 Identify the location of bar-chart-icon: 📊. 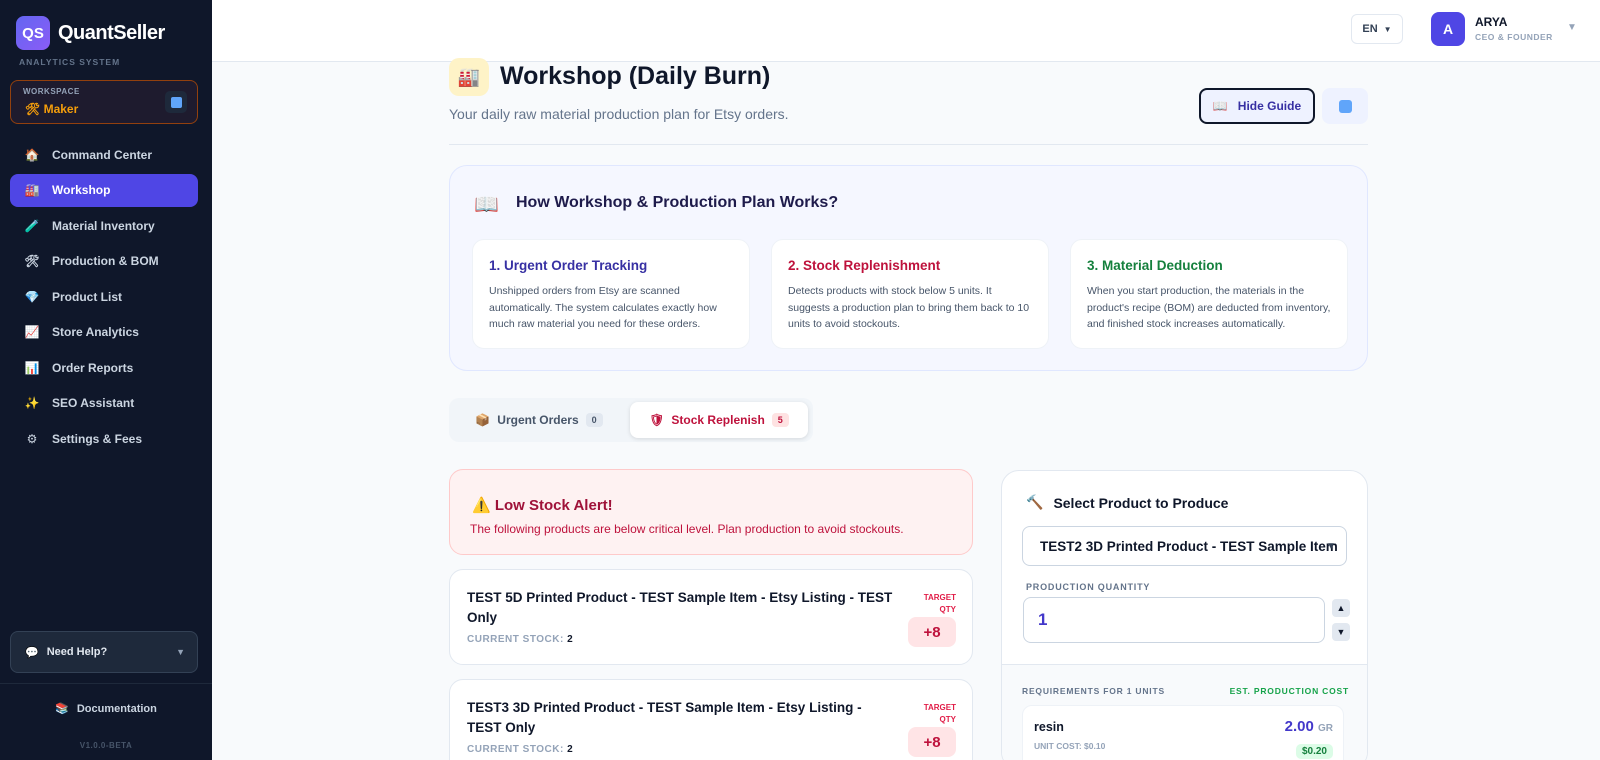
(32, 367).